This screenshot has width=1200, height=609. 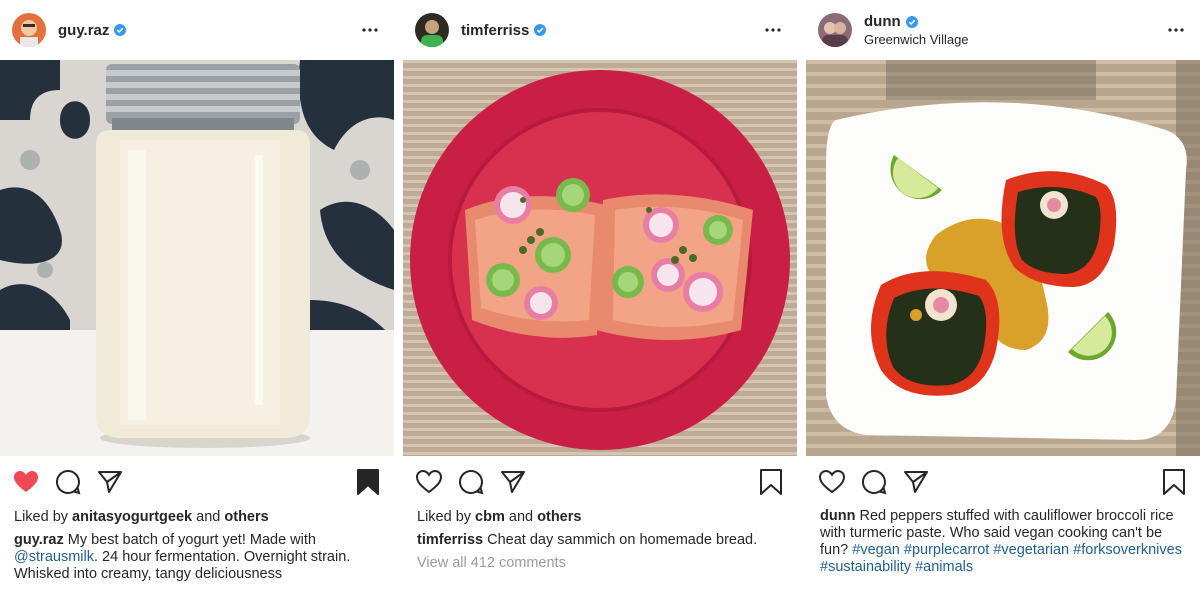 What do you see at coordinates (622, 540) in the screenshot?
I see `caption-text: Cheat day sammich on homemade bread.` at bounding box center [622, 540].